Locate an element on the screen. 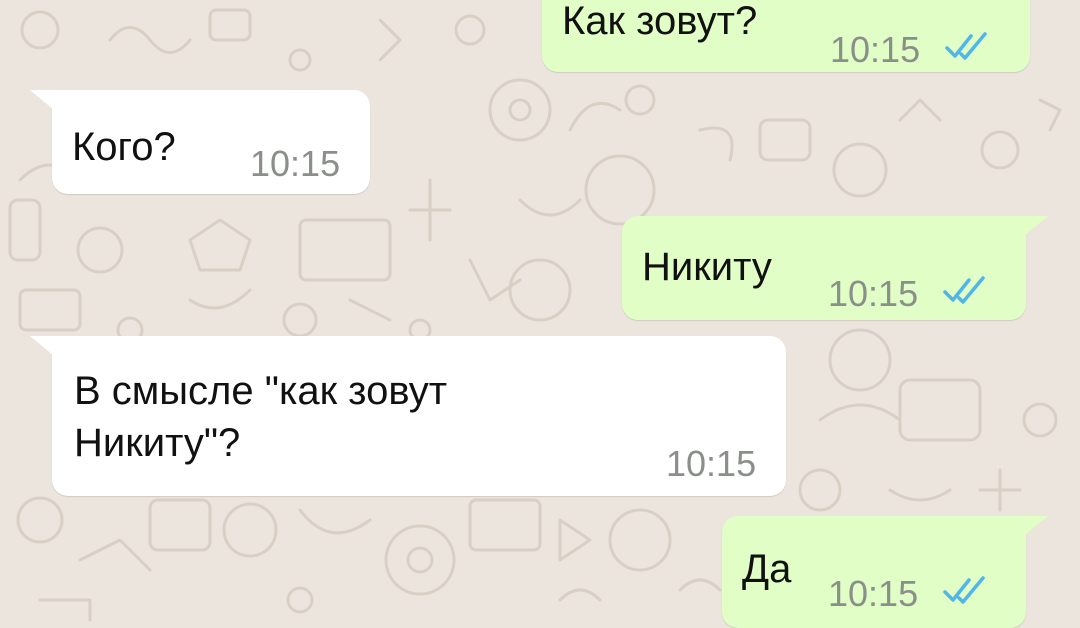 This screenshot has height=628, width=1080. message-text: Да is located at coordinates (767, 569).